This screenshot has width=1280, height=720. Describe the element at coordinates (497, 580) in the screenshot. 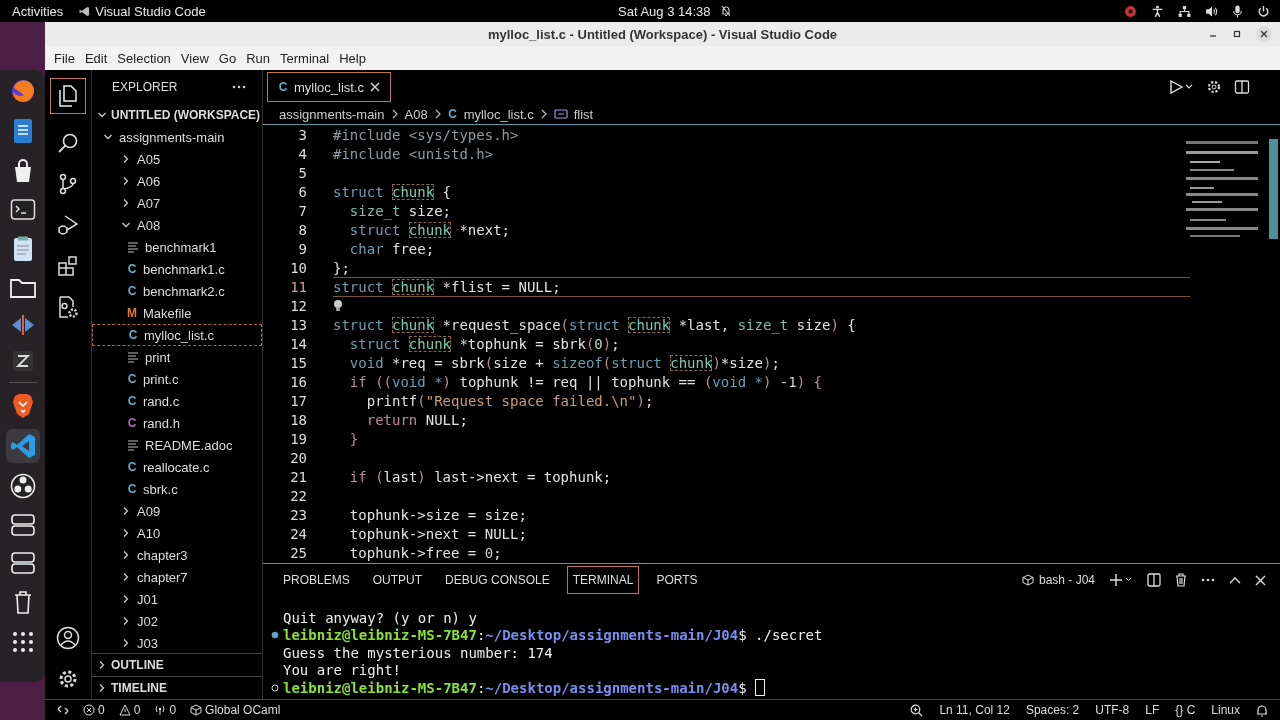

I see `panel-tab: DEBUG CONSOLE` at that location.